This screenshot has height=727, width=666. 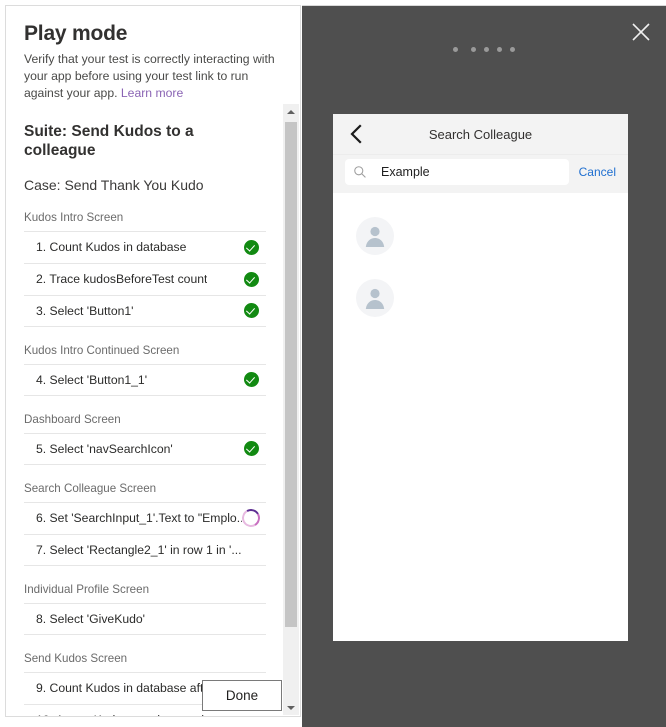 I want to click on scrollbar-down-button, so click(x=291, y=707).